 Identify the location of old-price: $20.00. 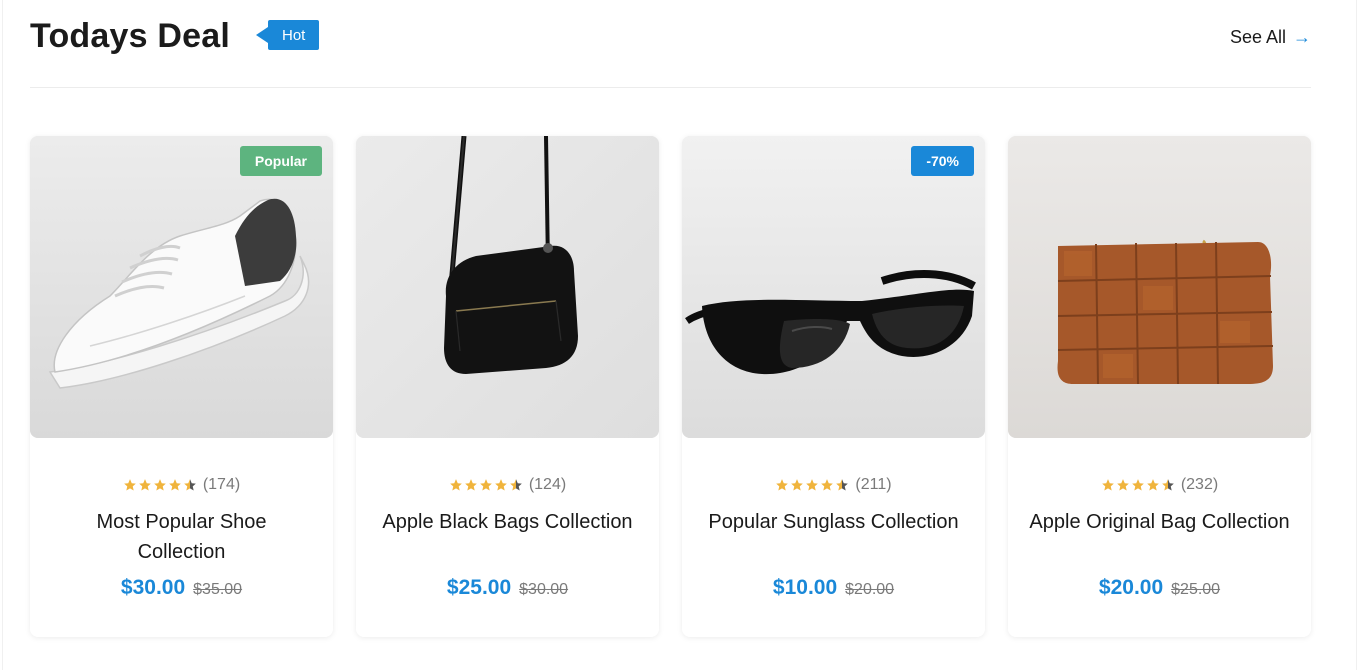
(870, 589).